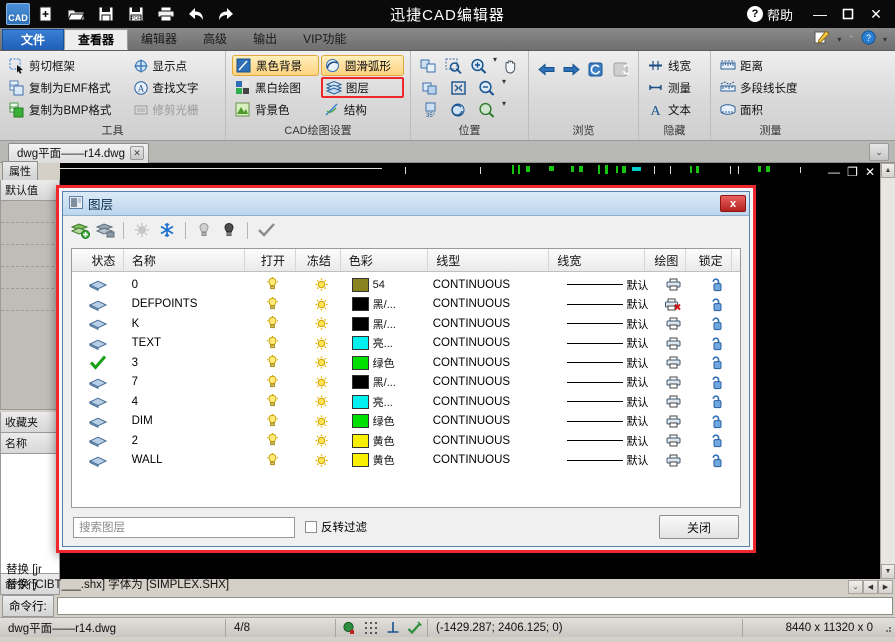 The image size is (895, 642). What do you see at coordinates (159, 39) in the screenshot?
I see `menu-tab-editor: 编辑器` at bounding box center [159, 39].